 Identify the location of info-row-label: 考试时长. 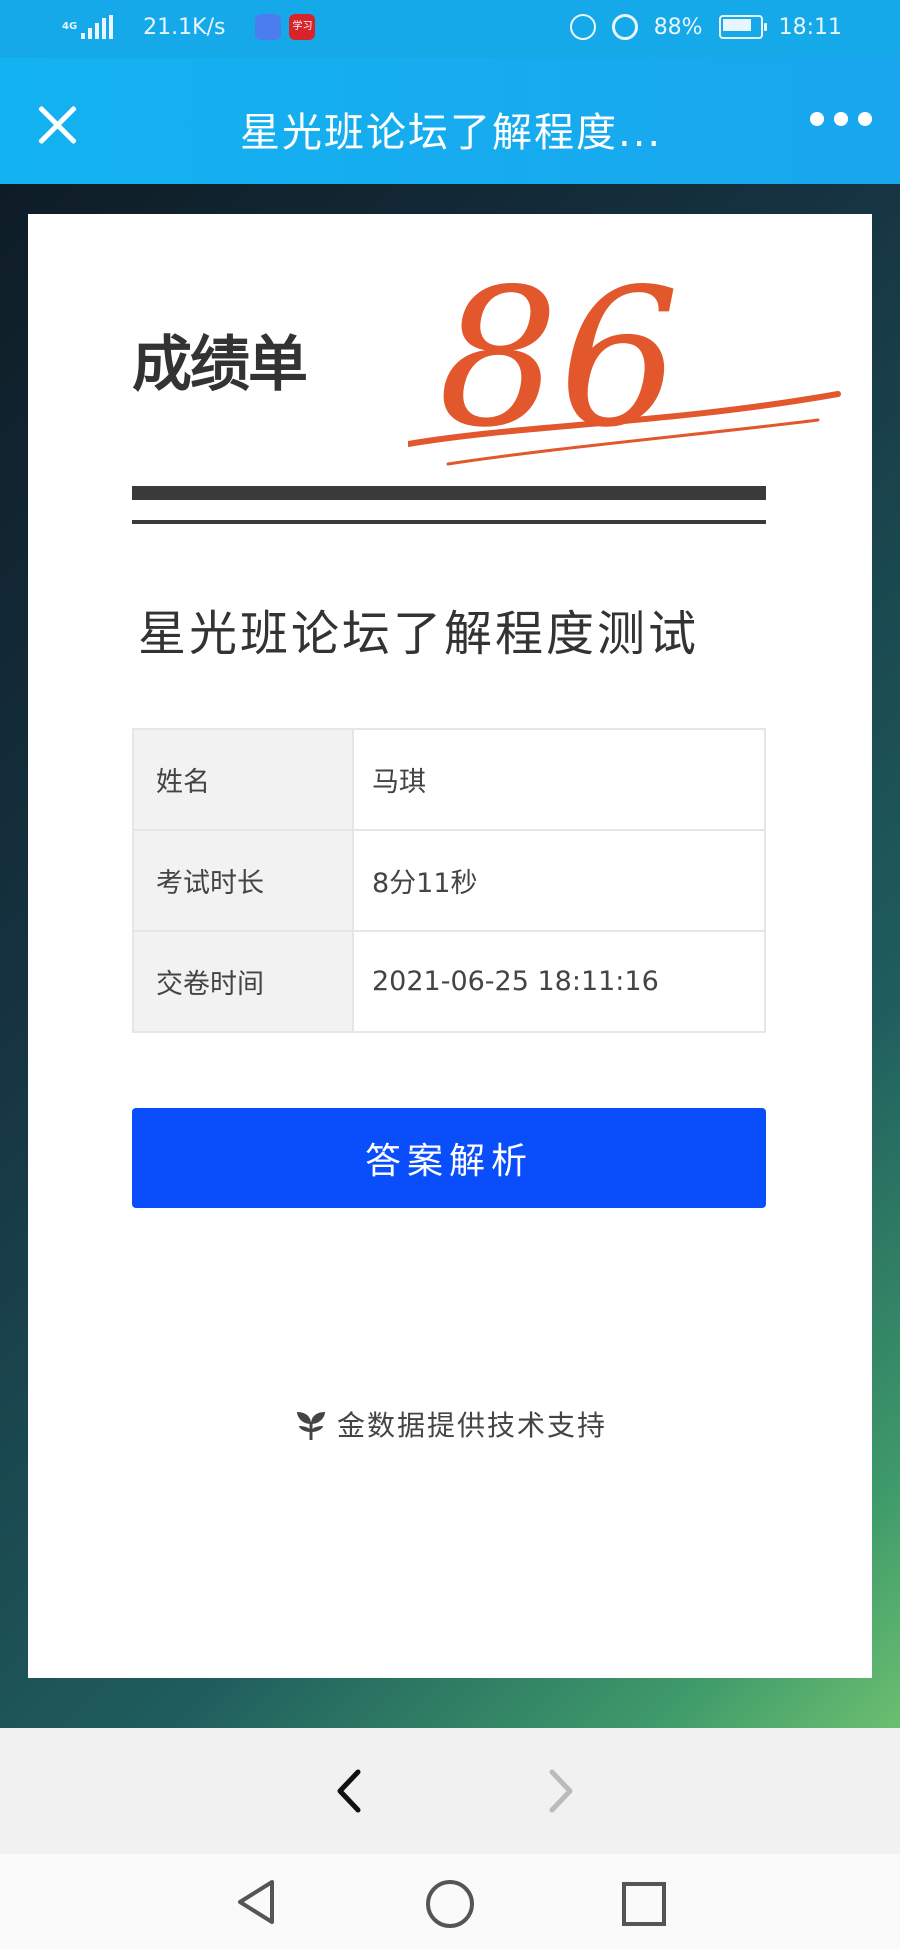
(243, 880).